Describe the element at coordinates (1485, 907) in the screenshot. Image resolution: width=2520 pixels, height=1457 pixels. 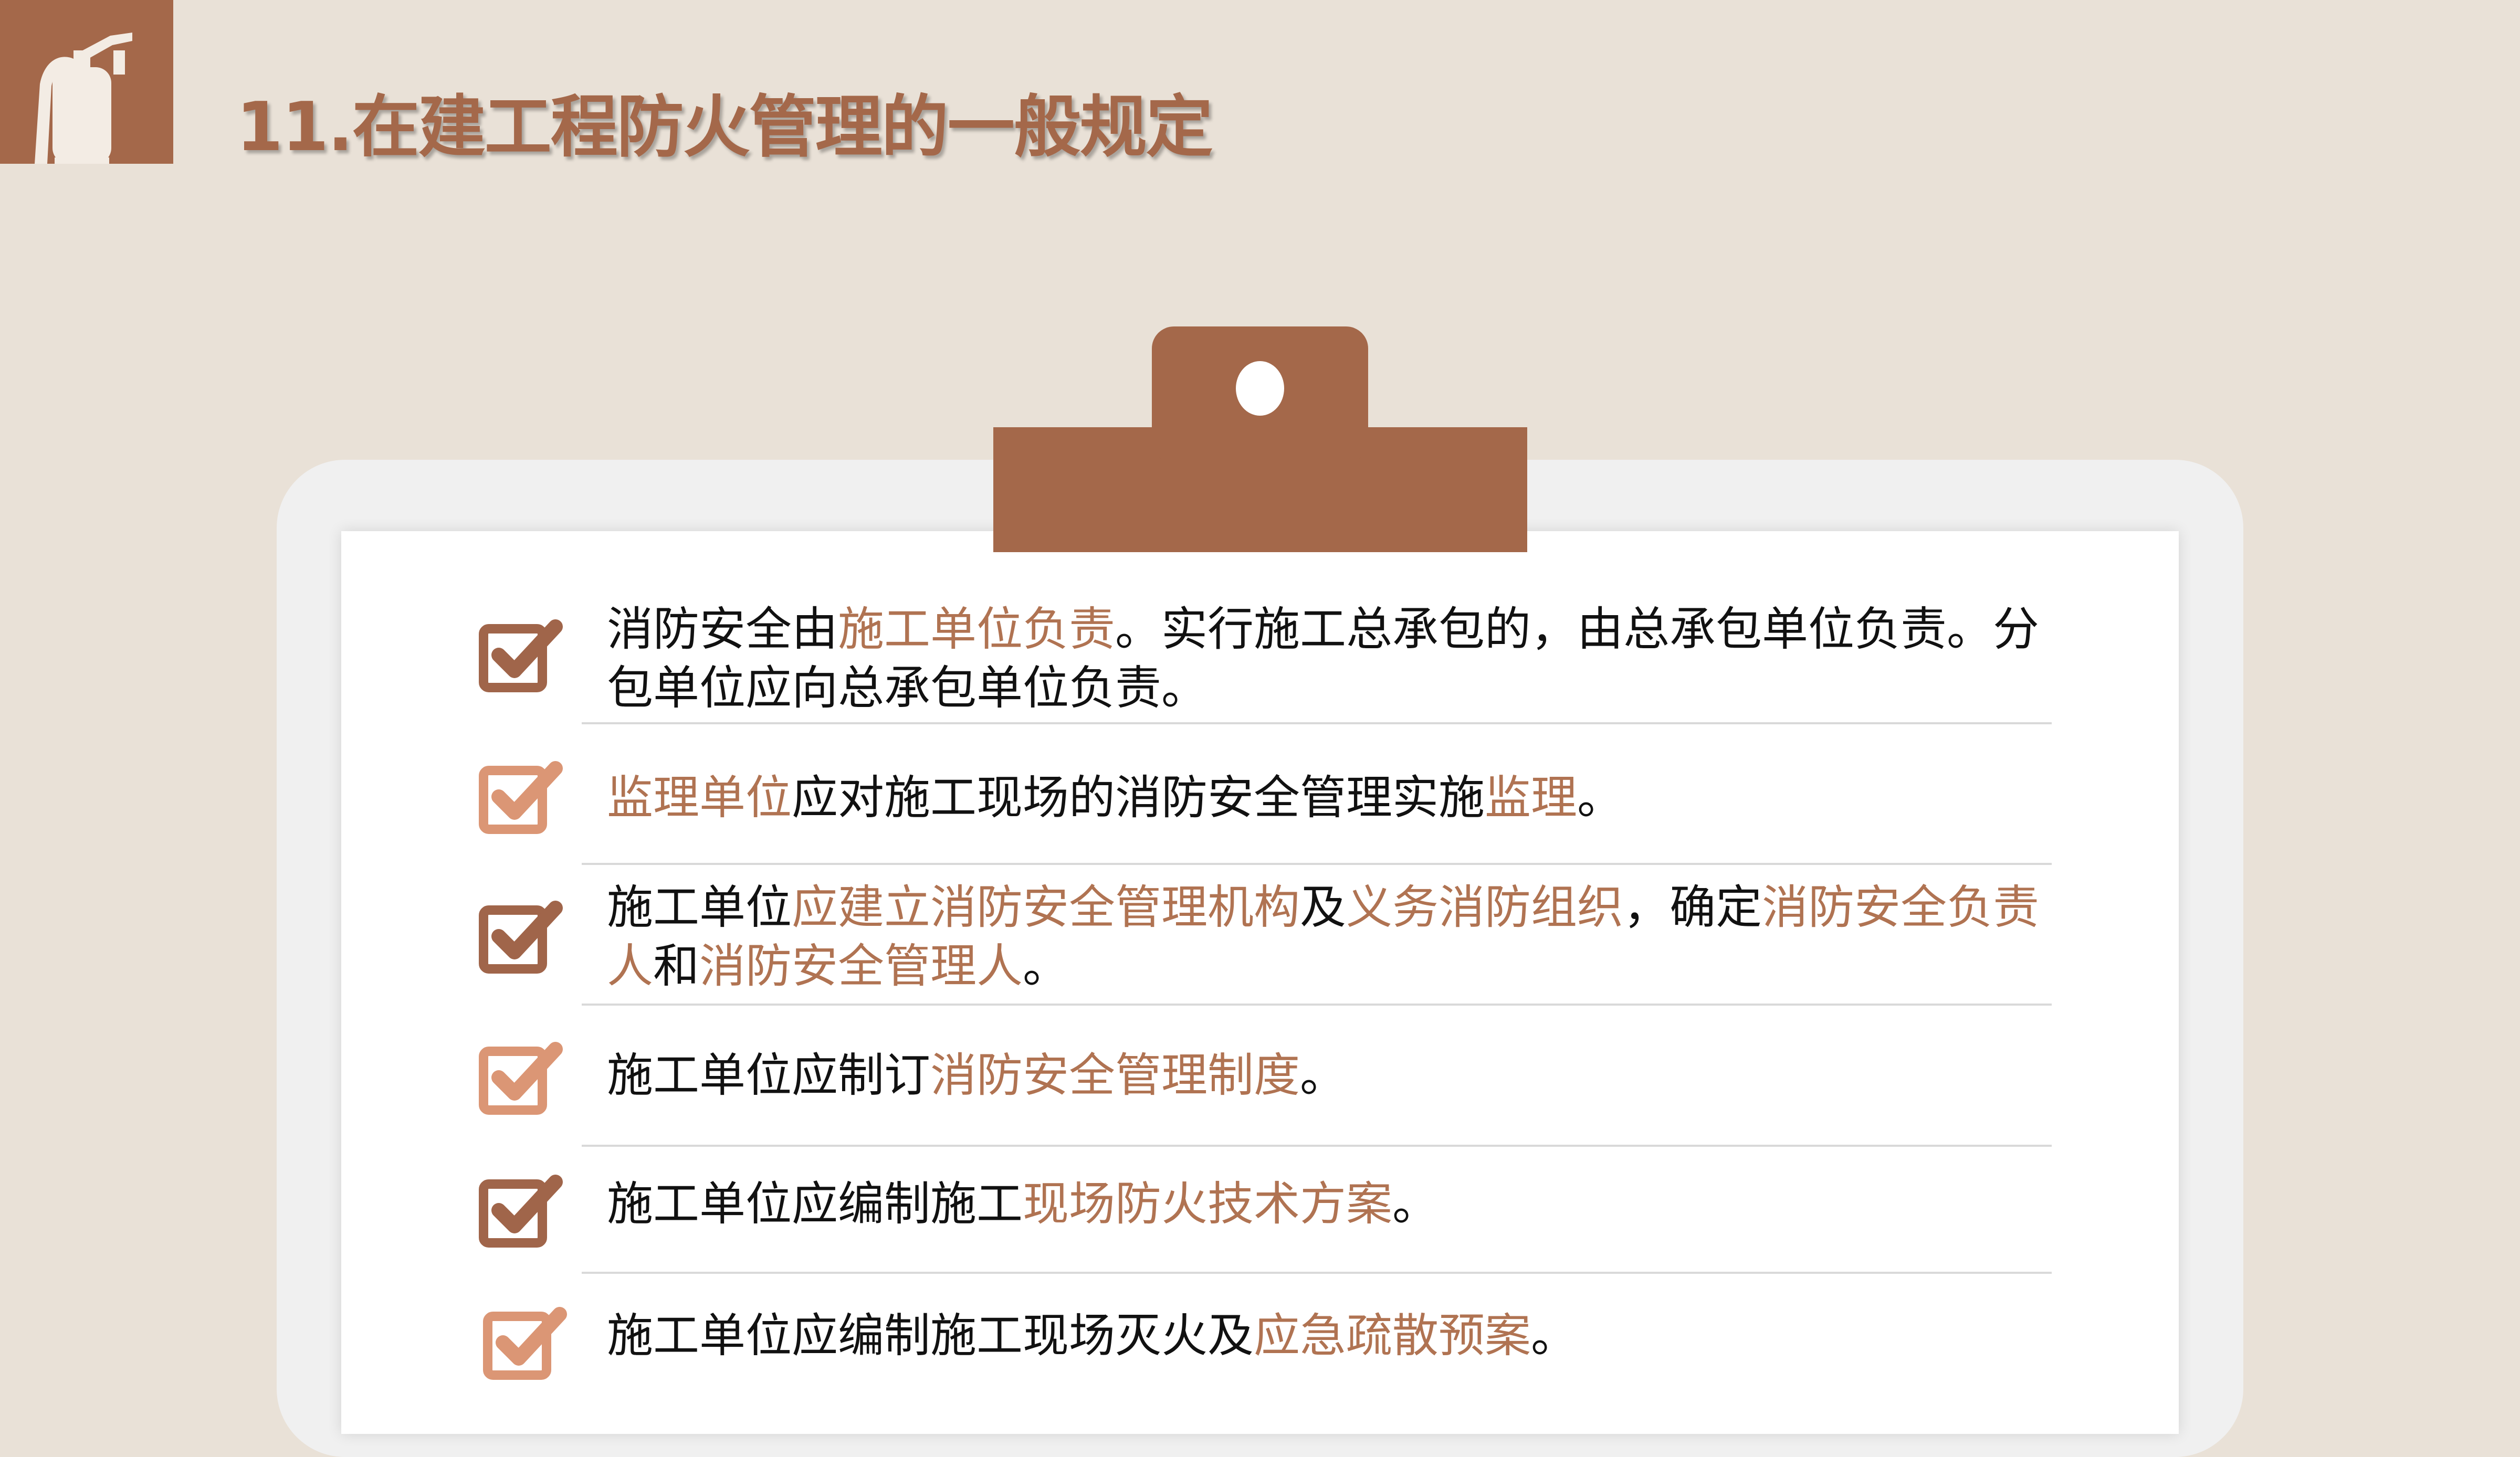
I see `highlight-text: 义务消防组织` at that location.